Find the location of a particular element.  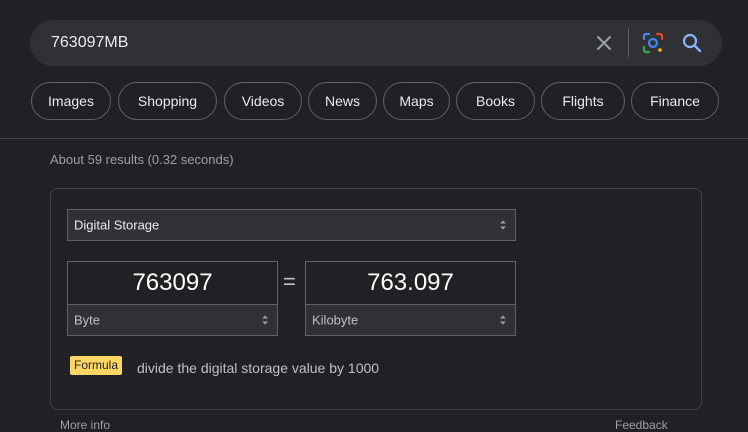

chip-books: Books is located at coordinates (495, 101).